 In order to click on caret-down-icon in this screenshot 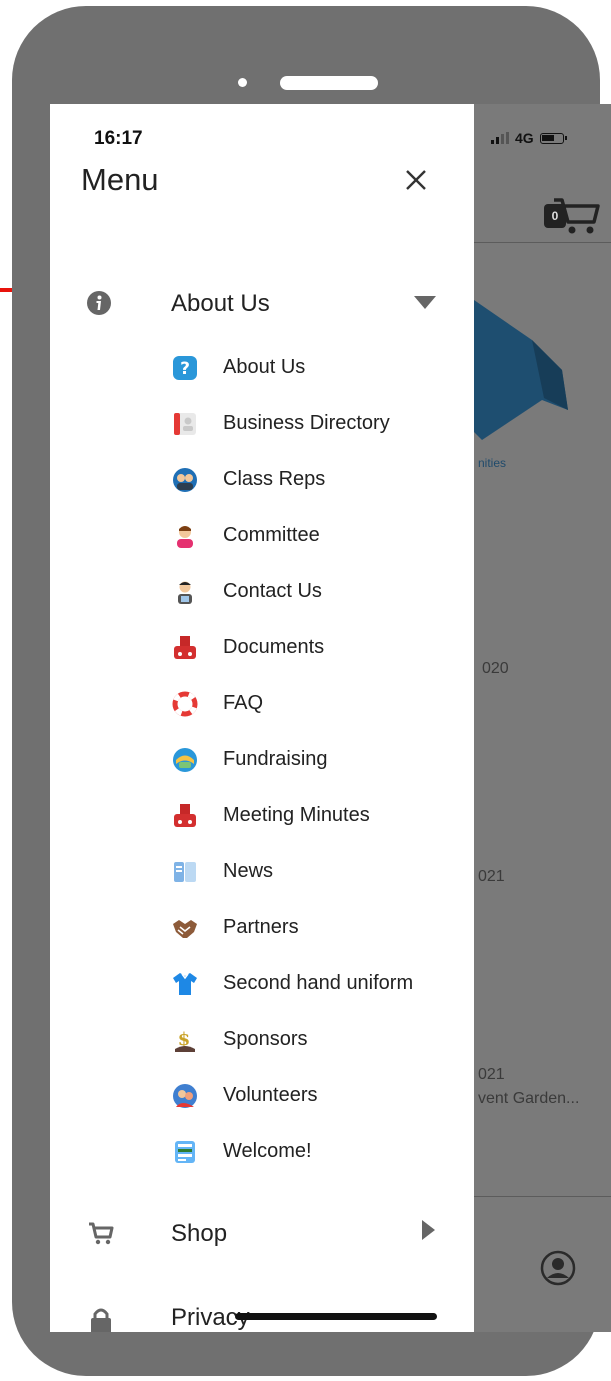, I will do `click(425, 302)`.